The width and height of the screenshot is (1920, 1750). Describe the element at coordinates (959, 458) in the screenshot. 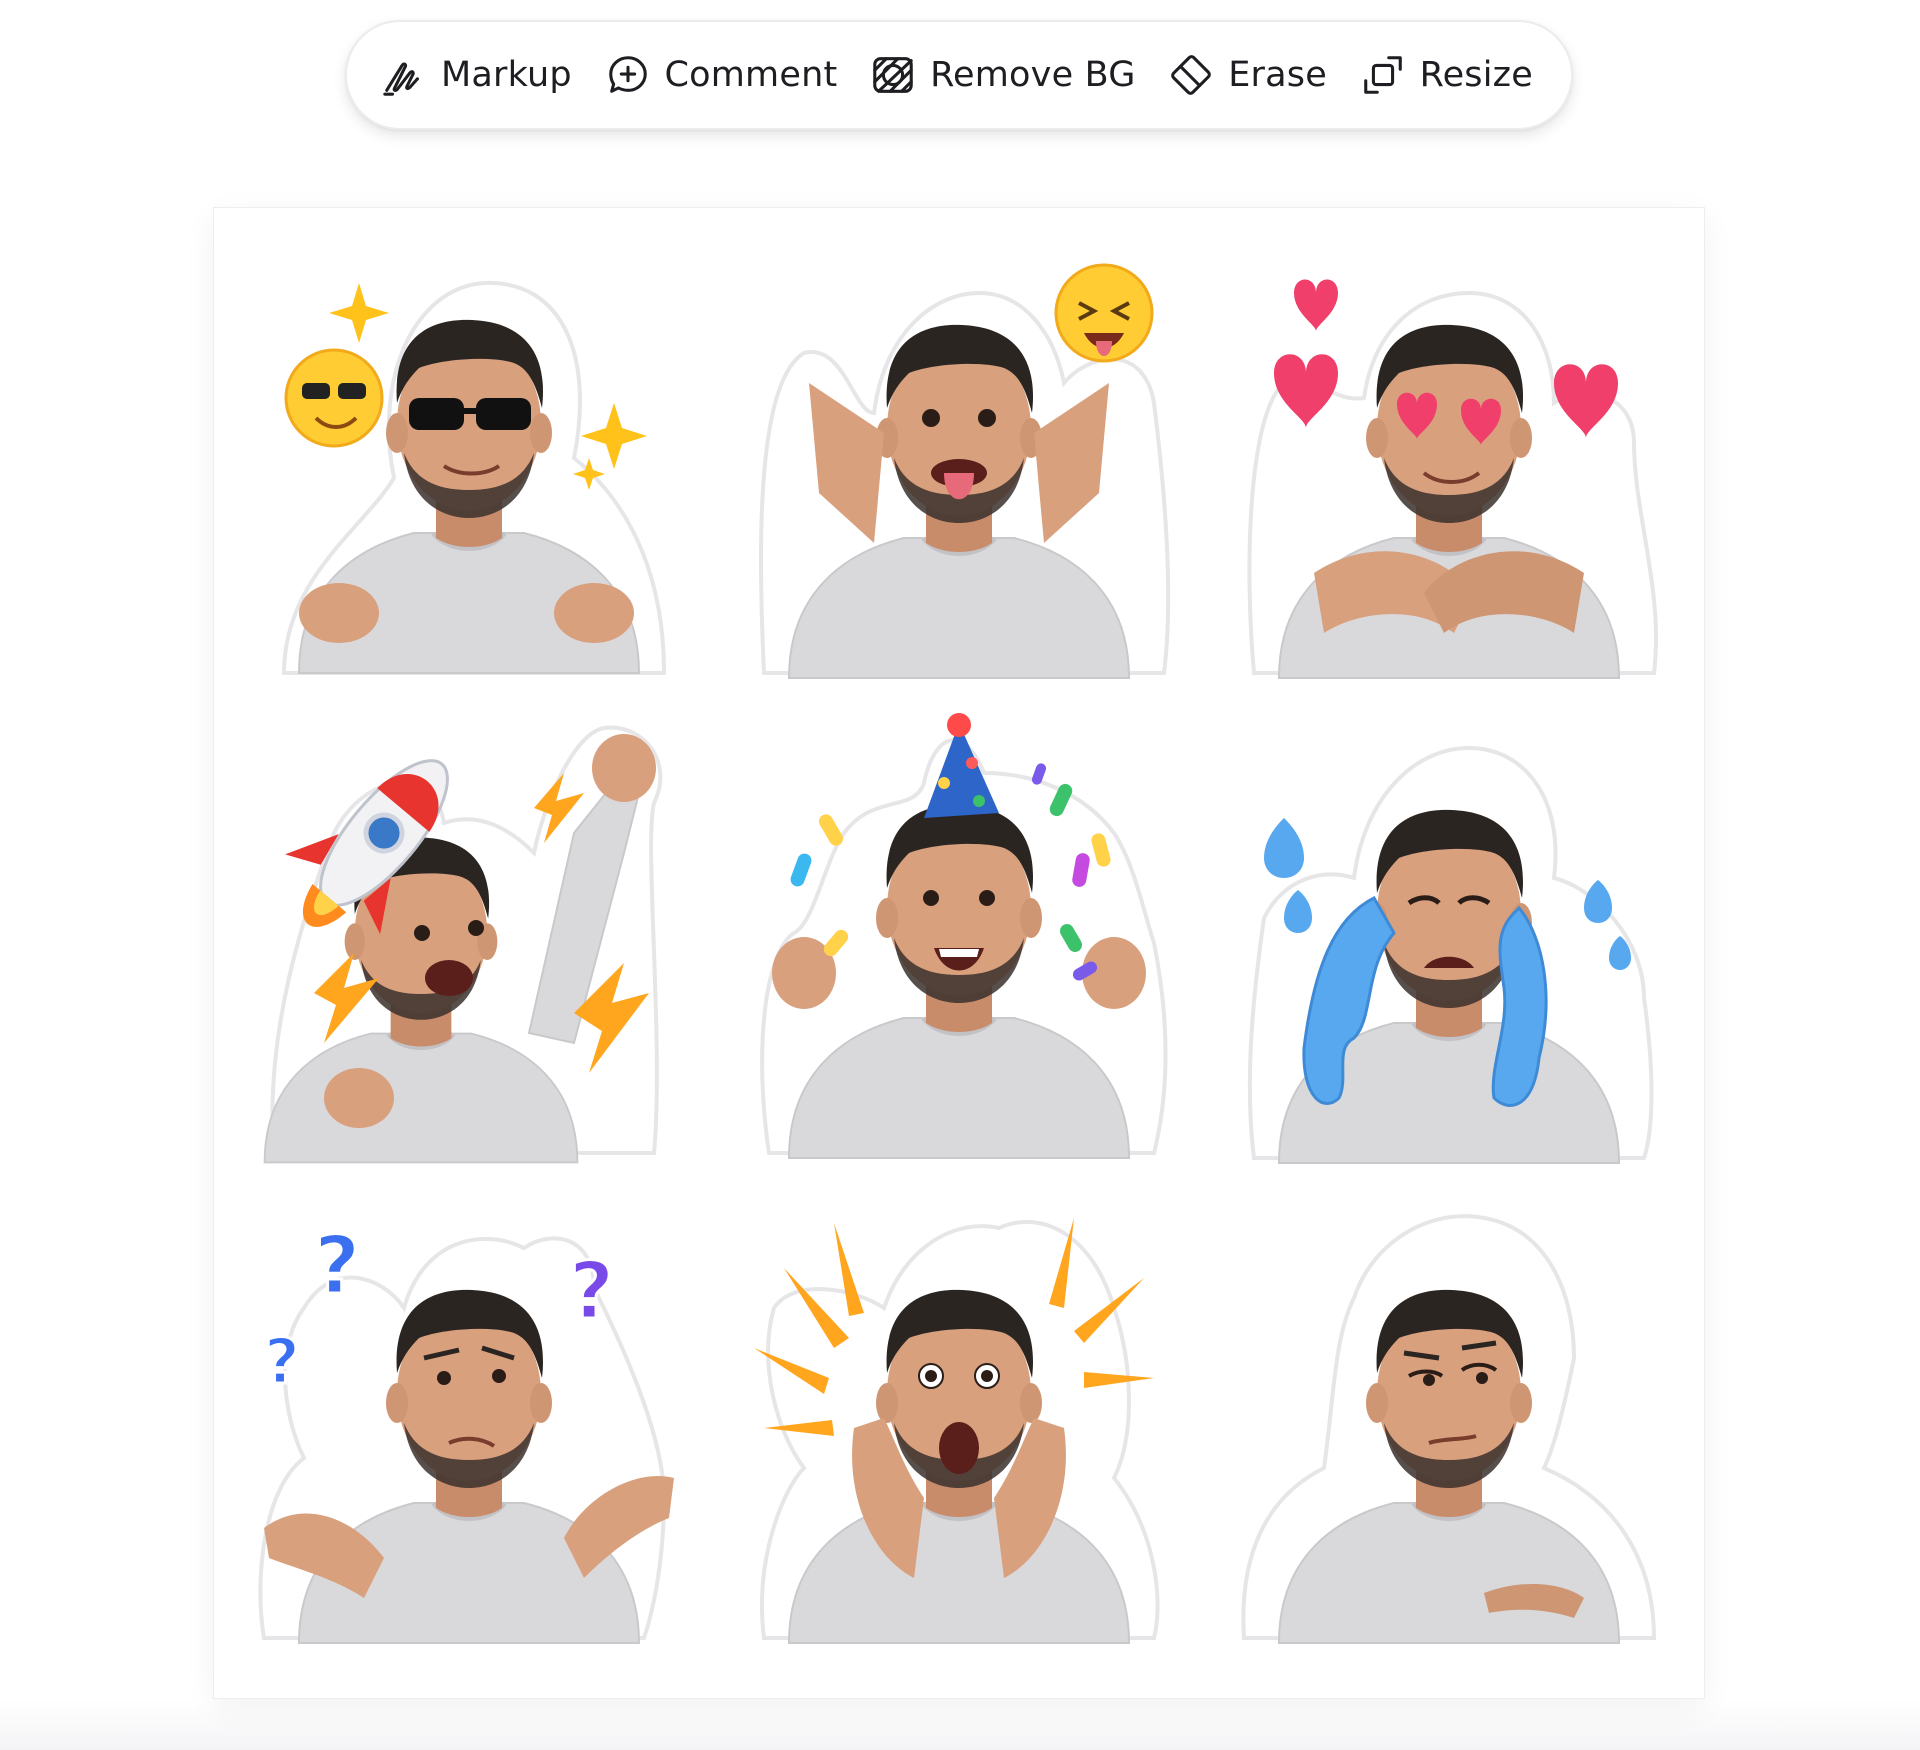

I see `sticker-silly` at that location.